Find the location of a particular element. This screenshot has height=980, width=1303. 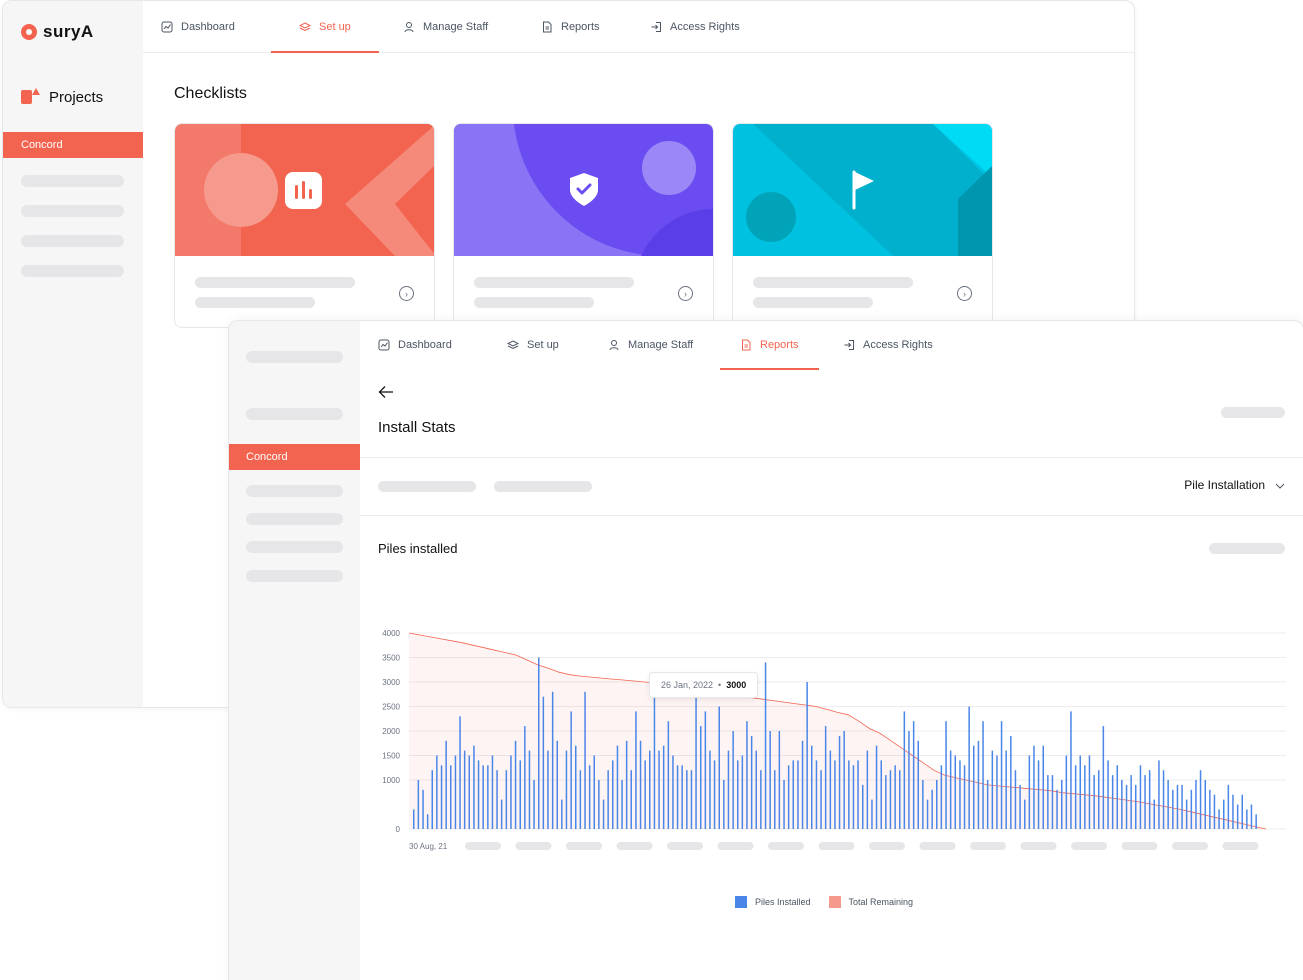

chart-legend: Piles Installed Total Remaining is located at coordinates (824, 902).